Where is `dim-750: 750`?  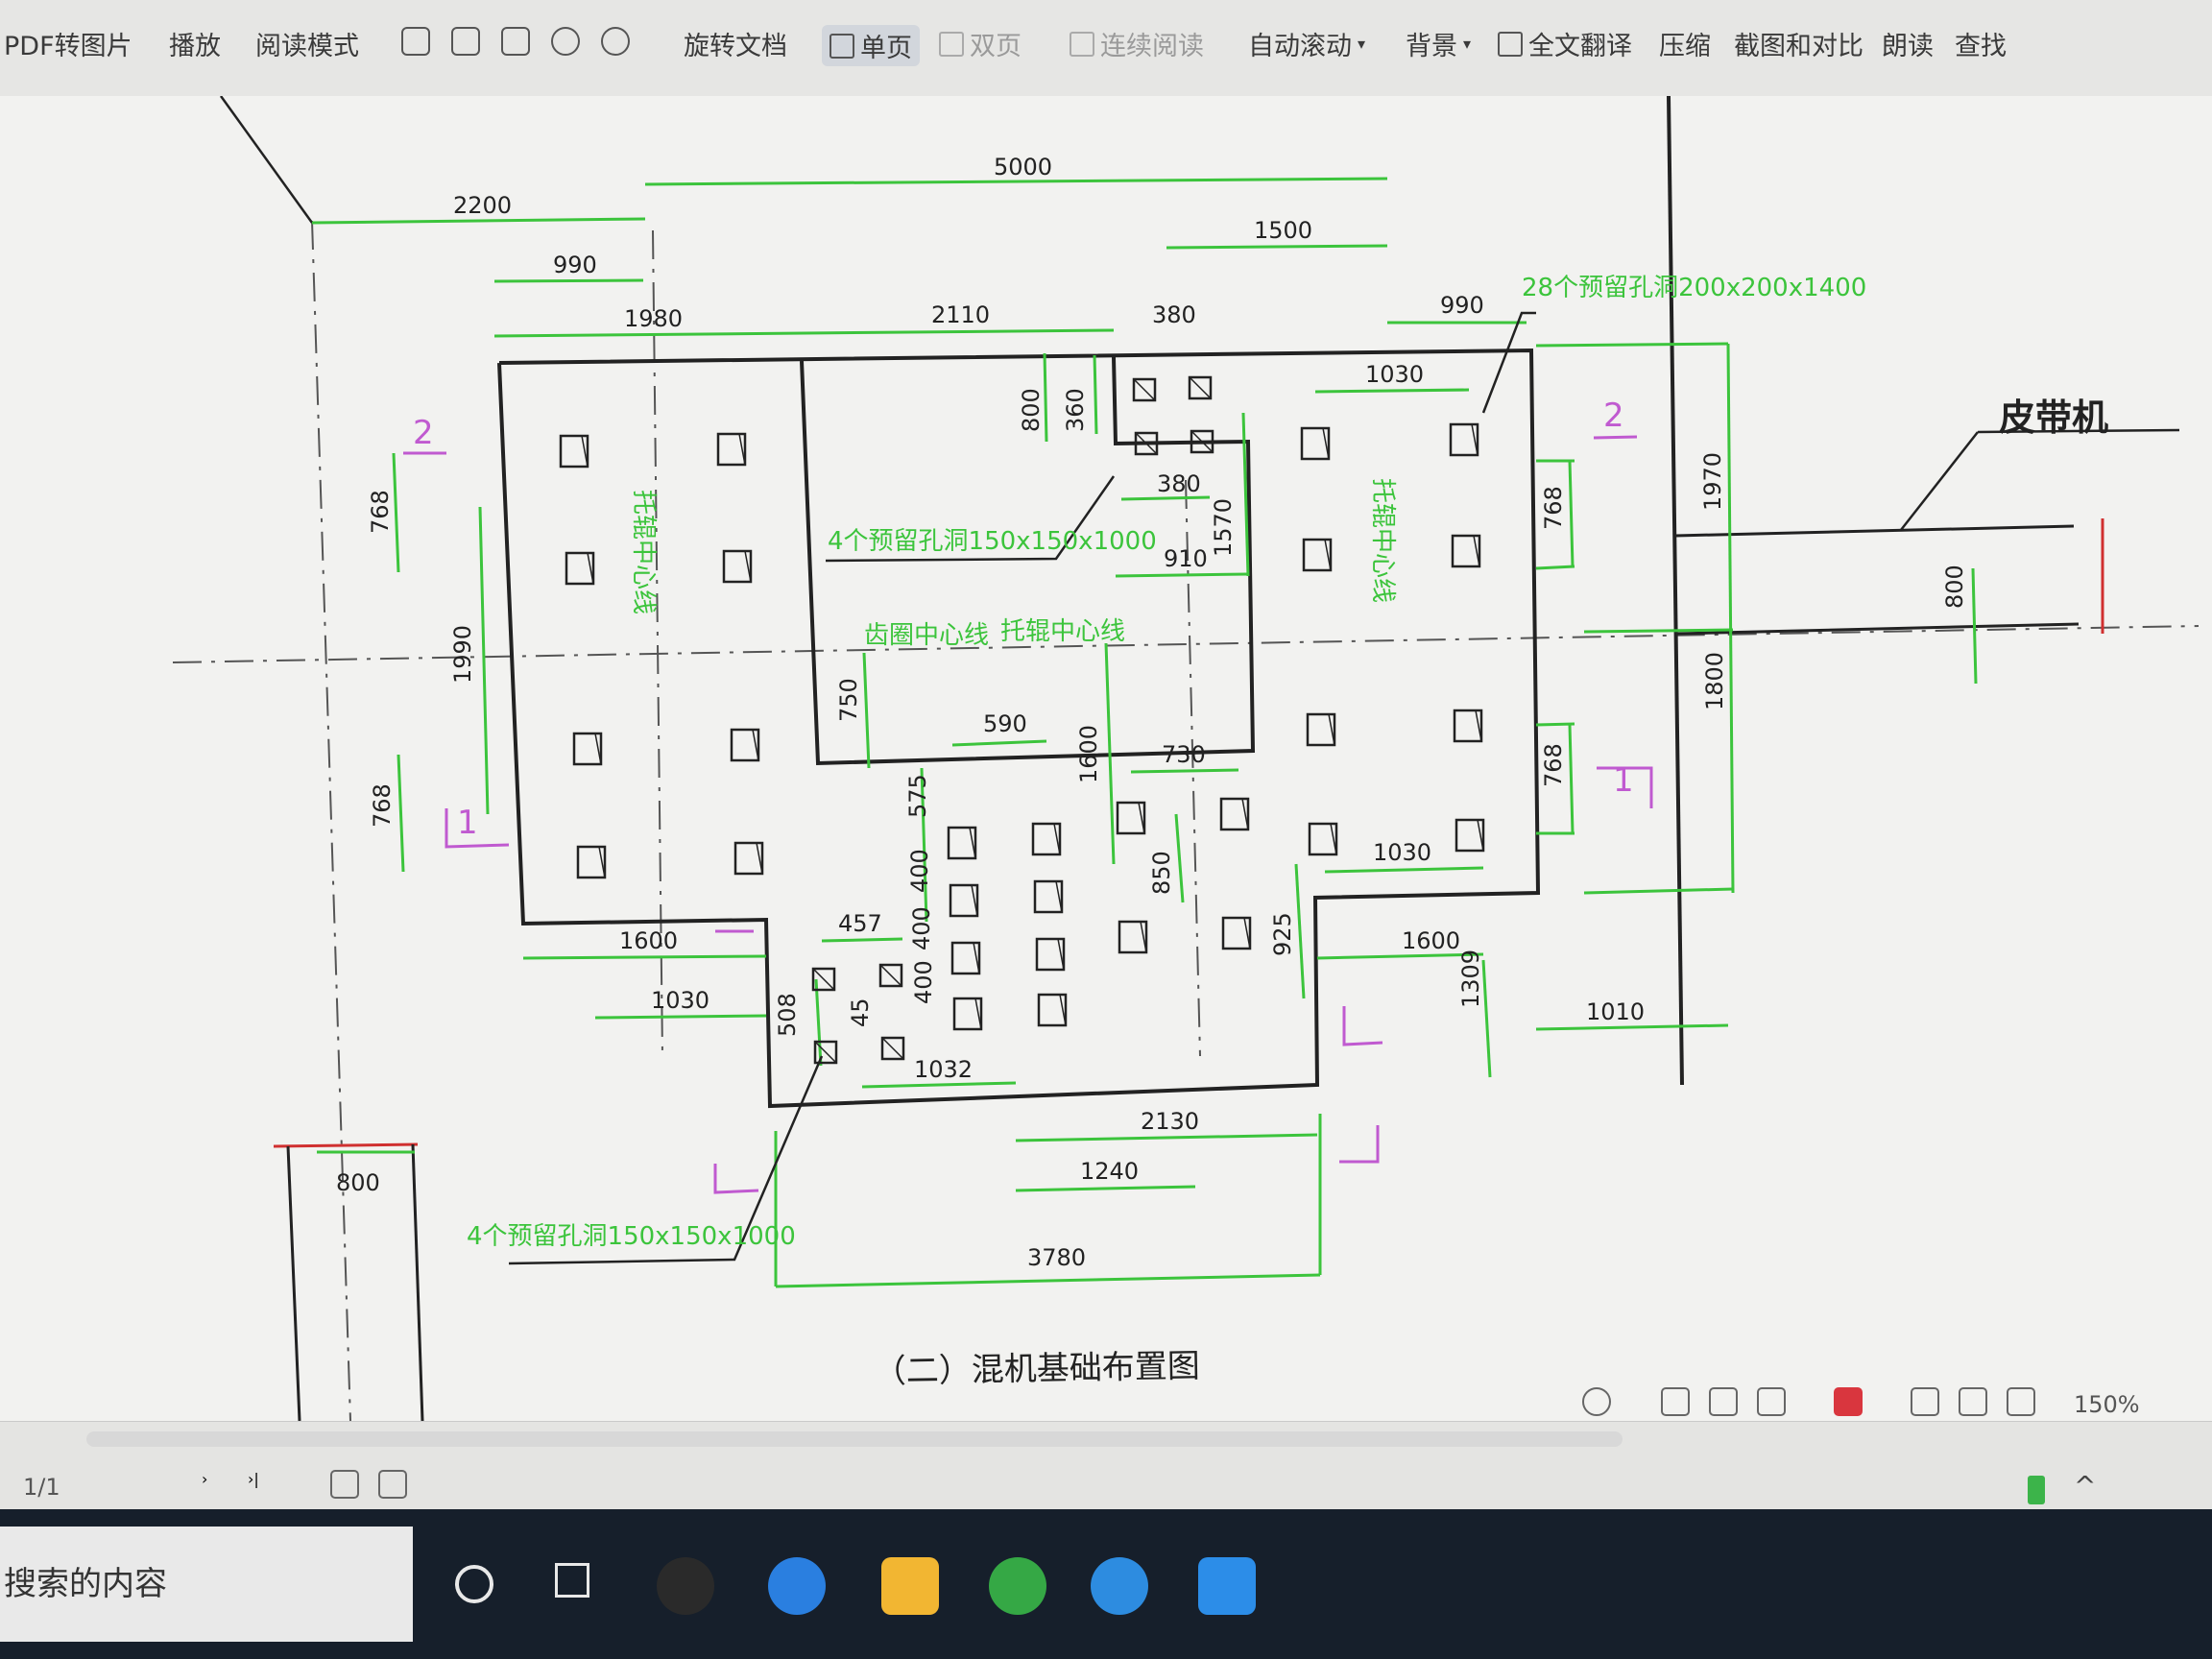 dim-750: 750 is located at coordinates (848, 700).